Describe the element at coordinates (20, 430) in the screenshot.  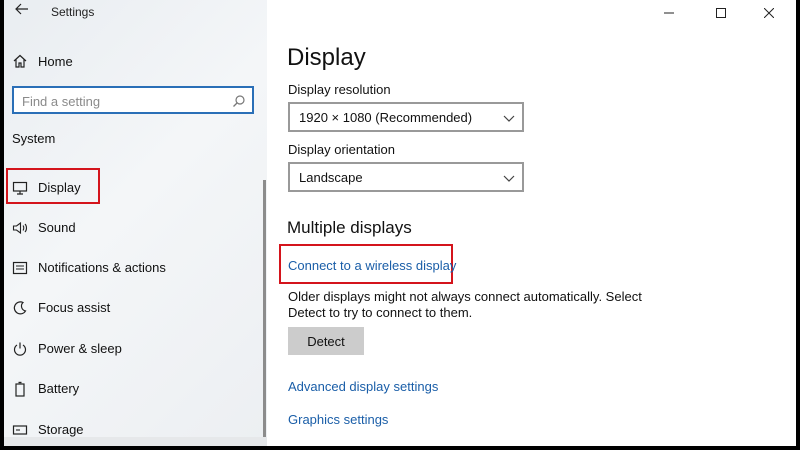
I see `storage-icon` at that location.